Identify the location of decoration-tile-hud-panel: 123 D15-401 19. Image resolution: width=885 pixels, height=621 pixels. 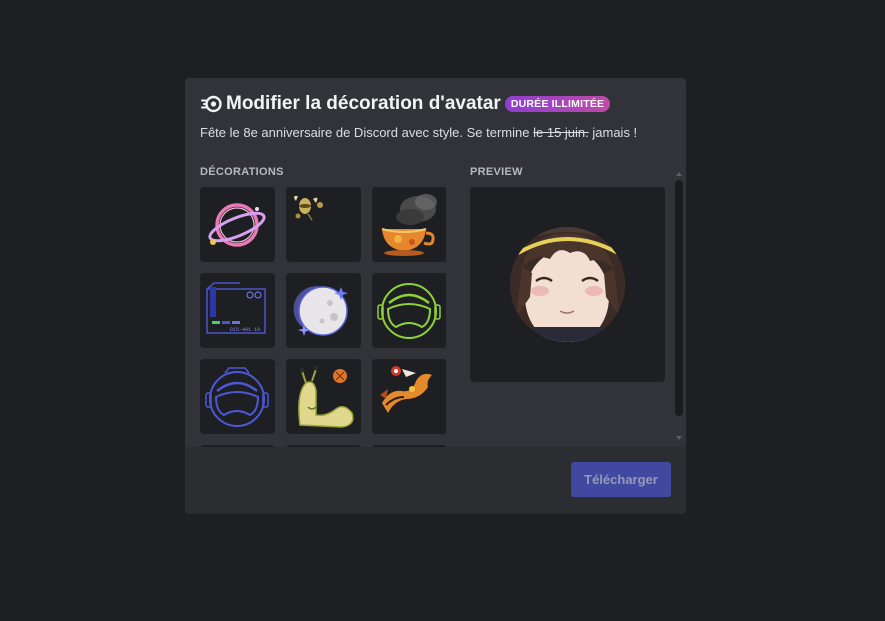
(237, 310).